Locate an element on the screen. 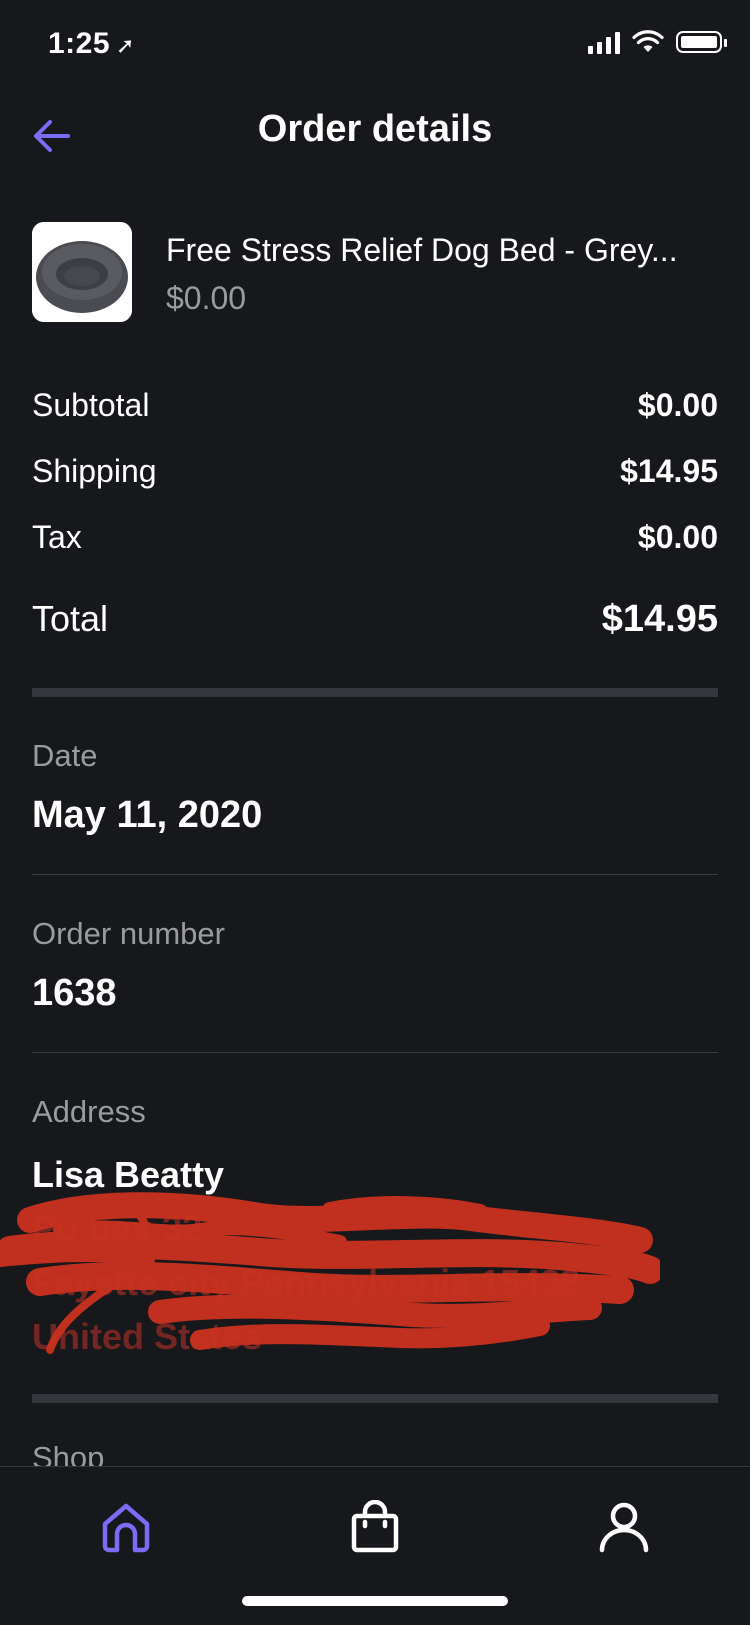 The height and width of the screenshot is (1625, 750). tax-row: Tax $0.00 is located at coordinates (375, 537).